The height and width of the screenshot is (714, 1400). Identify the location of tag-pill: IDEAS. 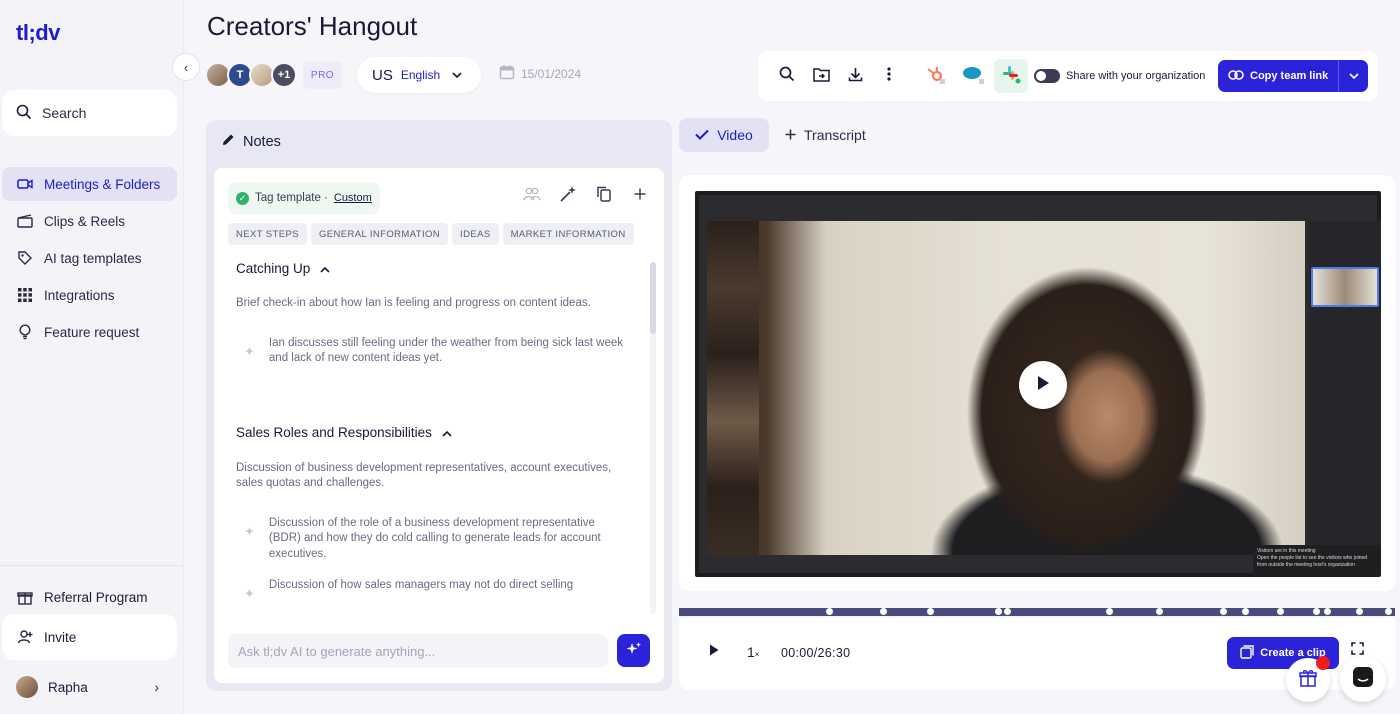
(475, 234).